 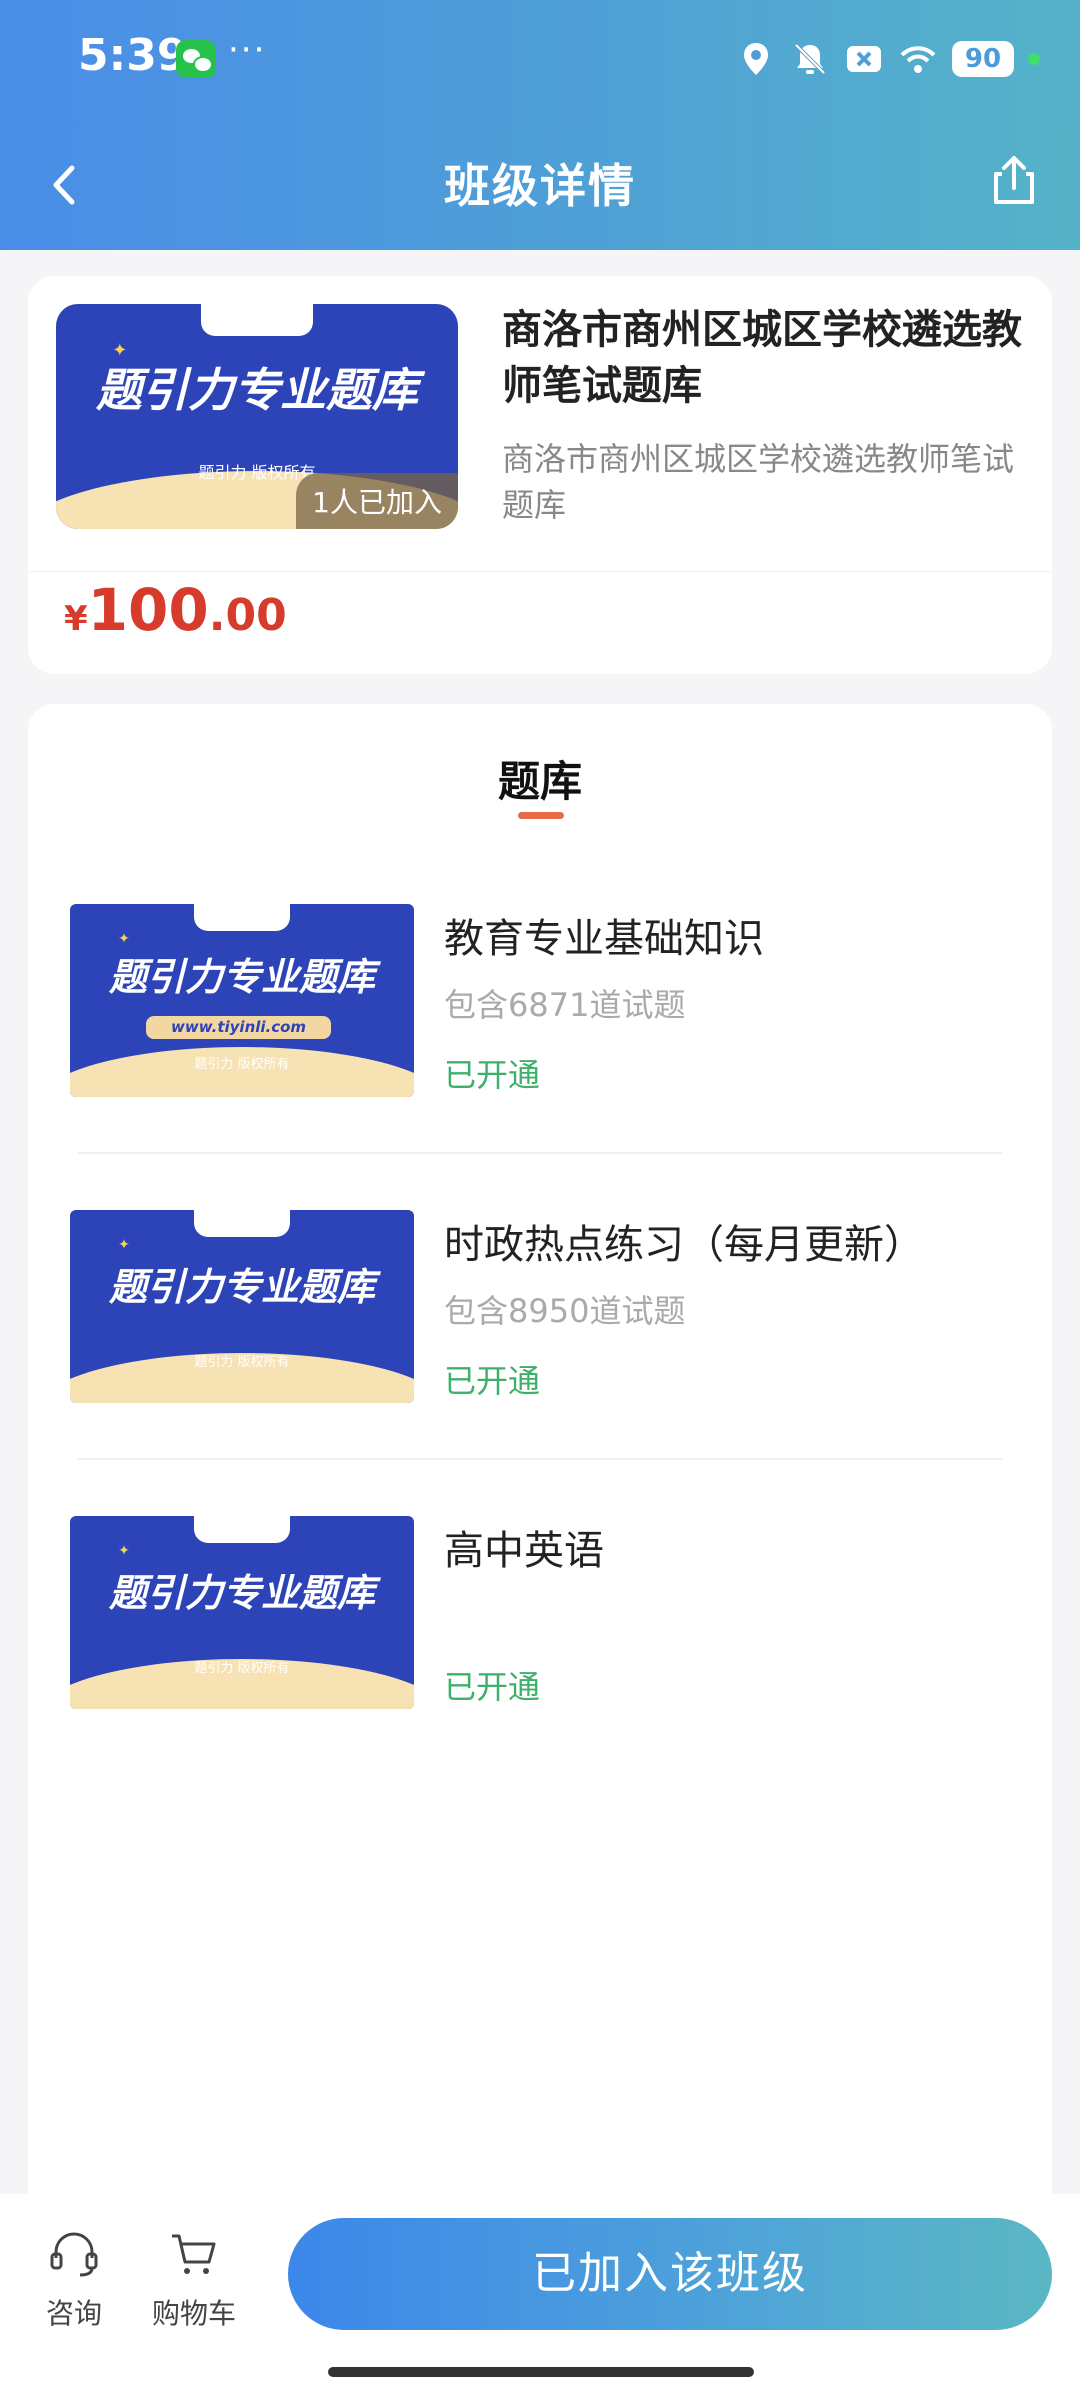 What do you see at coordinates (76, 619) in the screenshot?
I see `price-currency: ¥` at bounding box center [76, 619].